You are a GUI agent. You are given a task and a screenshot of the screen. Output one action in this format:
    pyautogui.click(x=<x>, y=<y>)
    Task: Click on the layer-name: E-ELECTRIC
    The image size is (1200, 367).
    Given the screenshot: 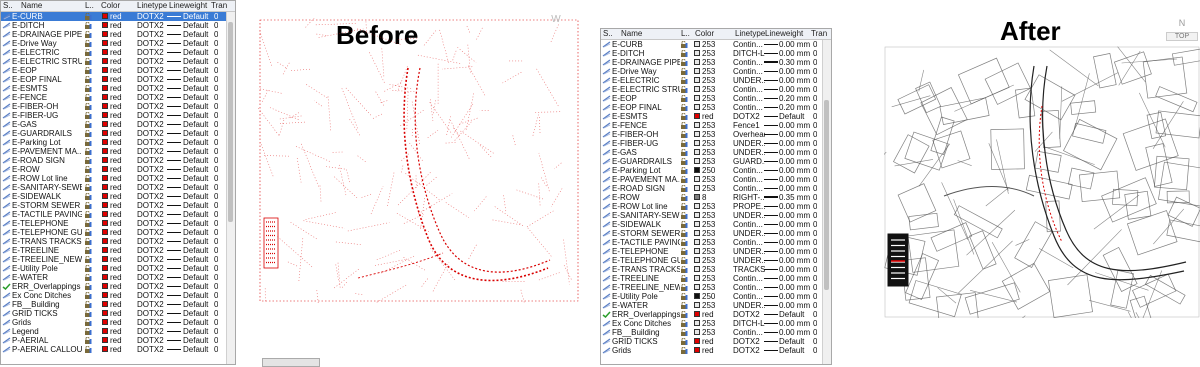 What is the action you would take?
    pyautogui.click(x=646, y=80)
    